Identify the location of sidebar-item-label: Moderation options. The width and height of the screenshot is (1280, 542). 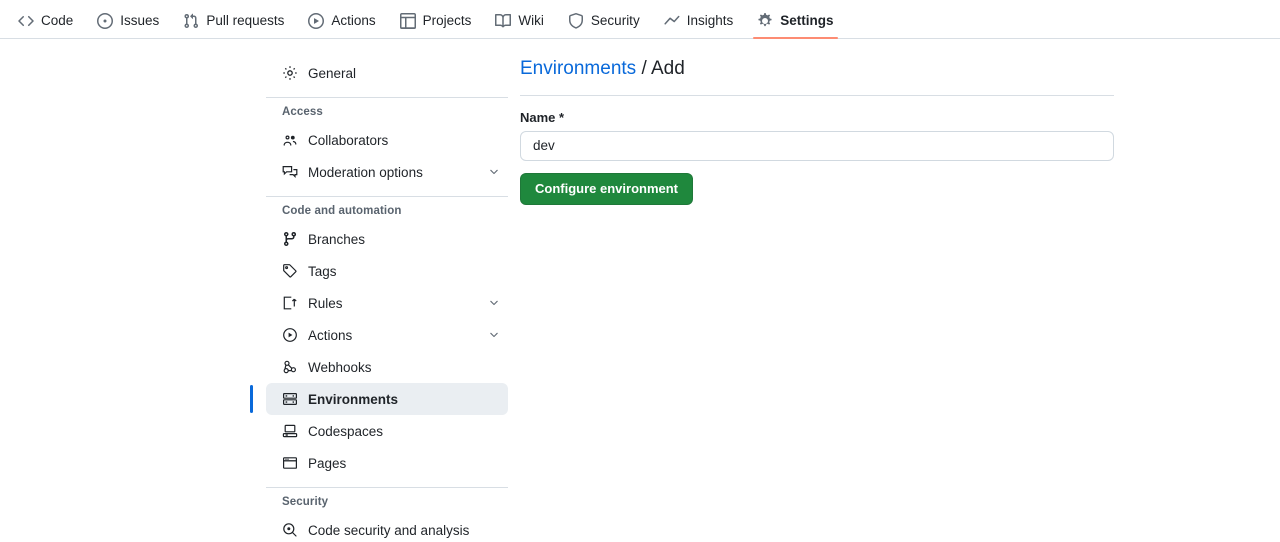
(365, 172).